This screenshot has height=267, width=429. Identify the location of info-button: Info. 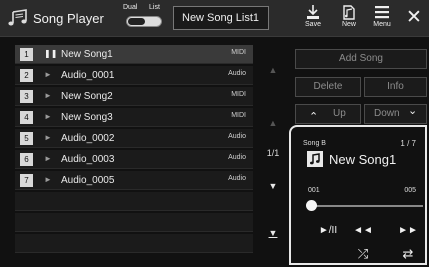
(395, 87).